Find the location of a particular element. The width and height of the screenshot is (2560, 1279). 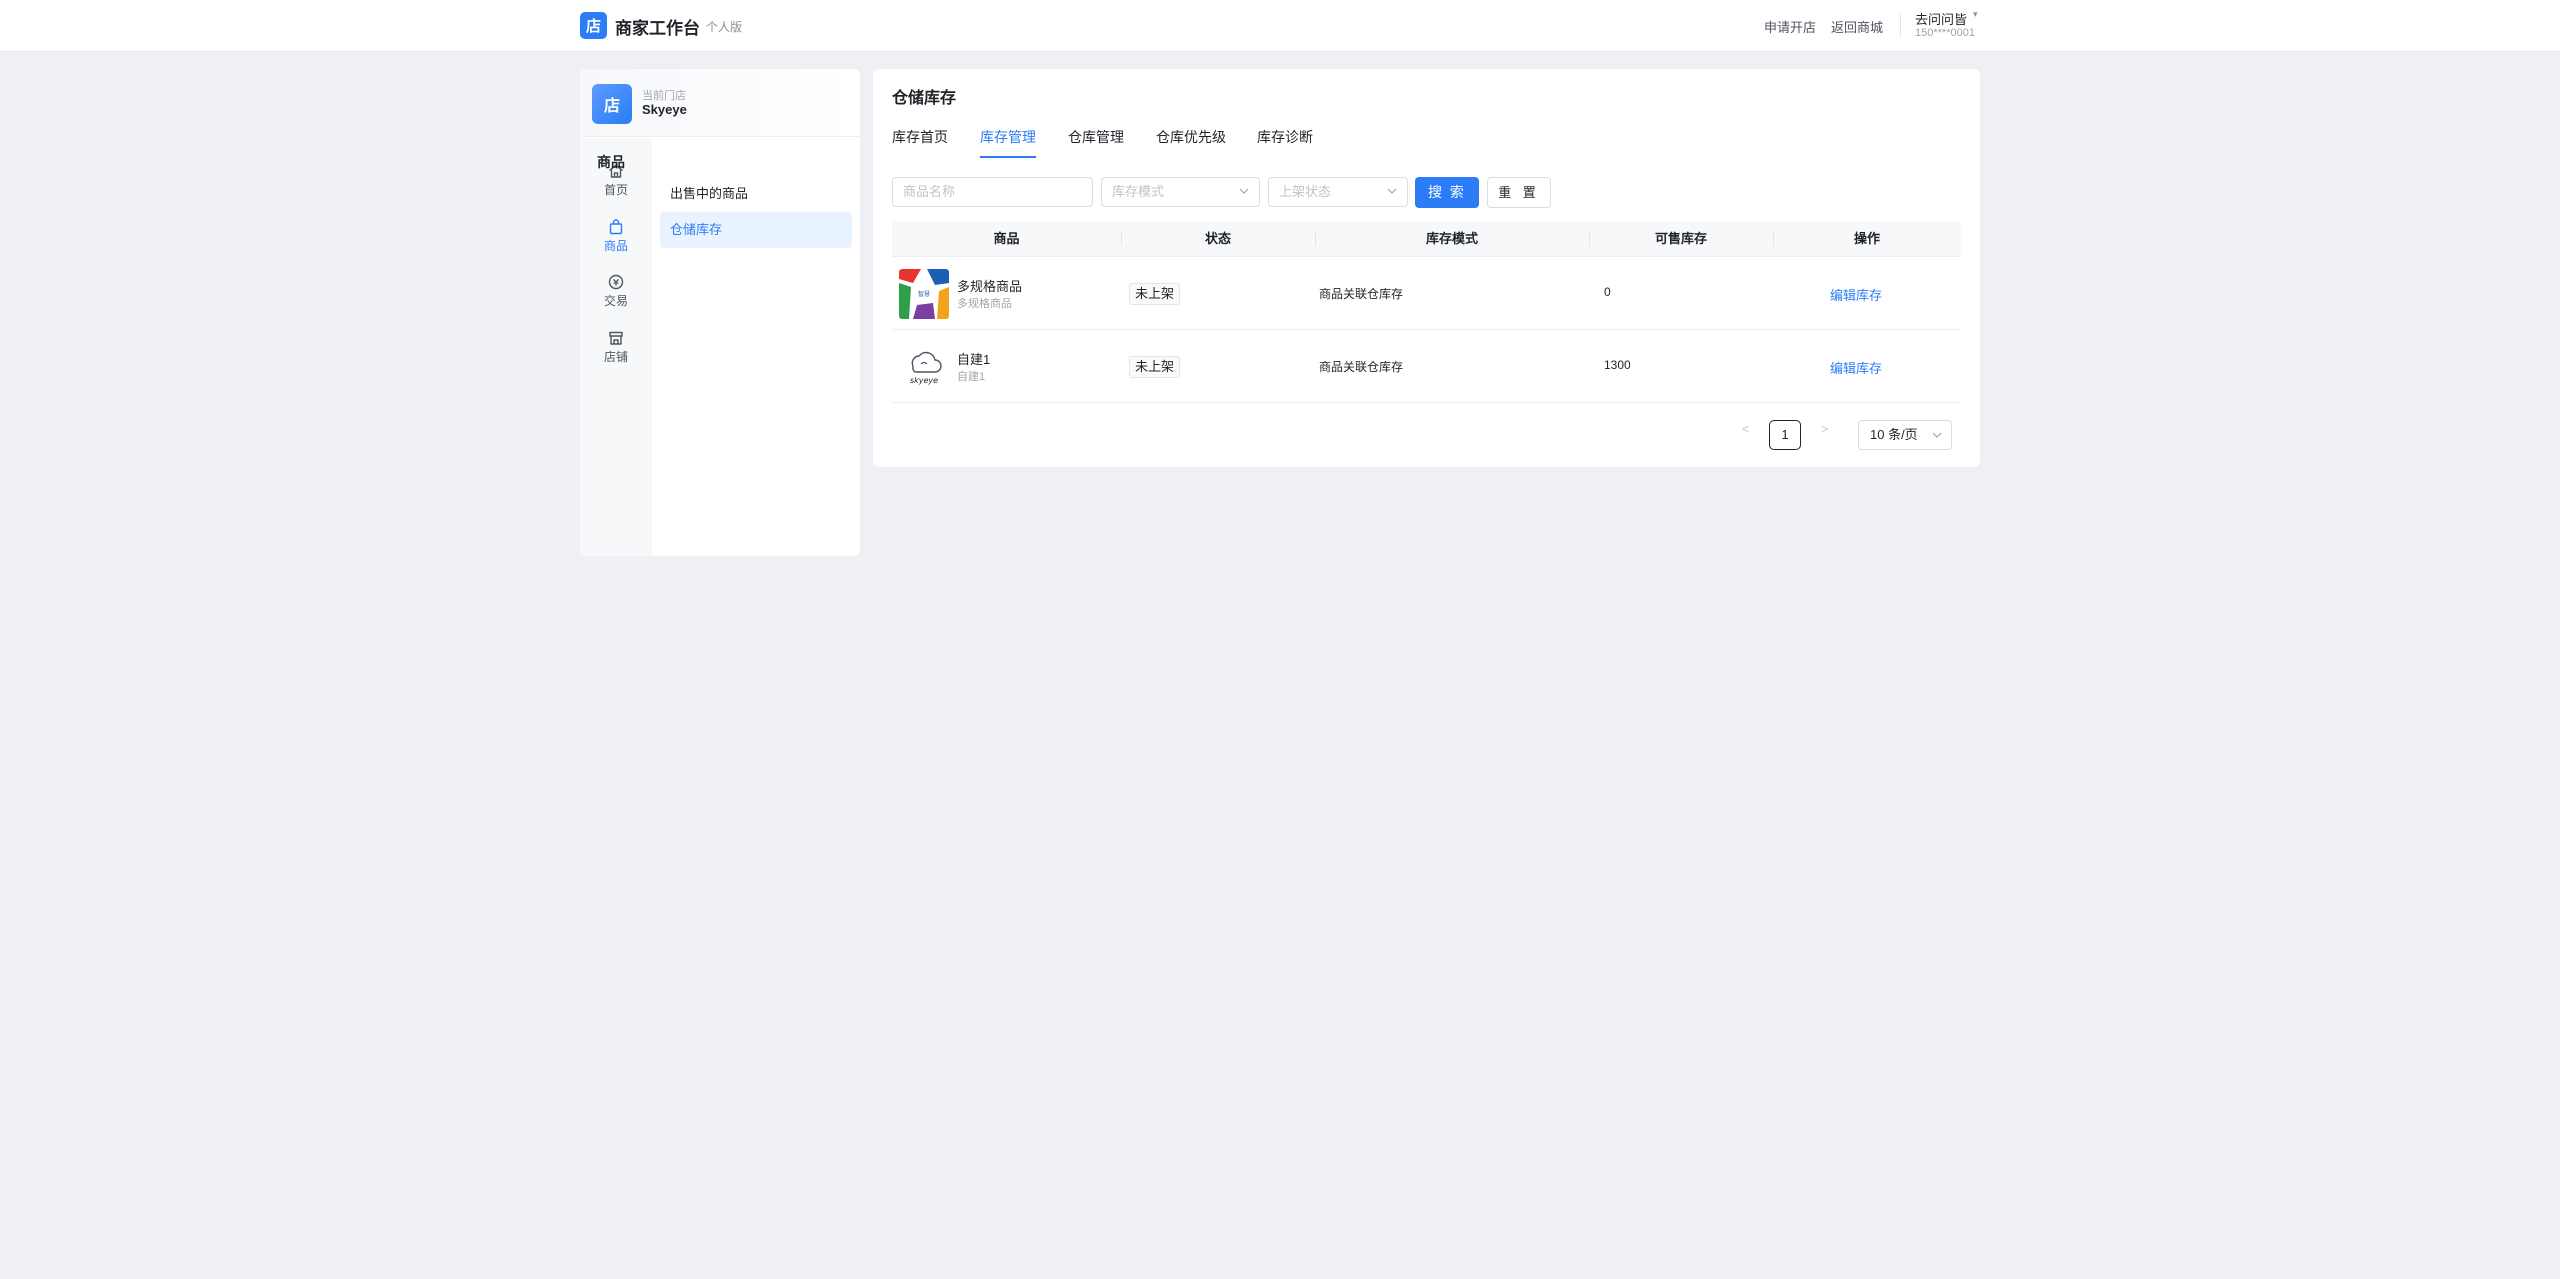

skyeye-cloud-thumbnail: skyeye is located at coordinates (924, 367).